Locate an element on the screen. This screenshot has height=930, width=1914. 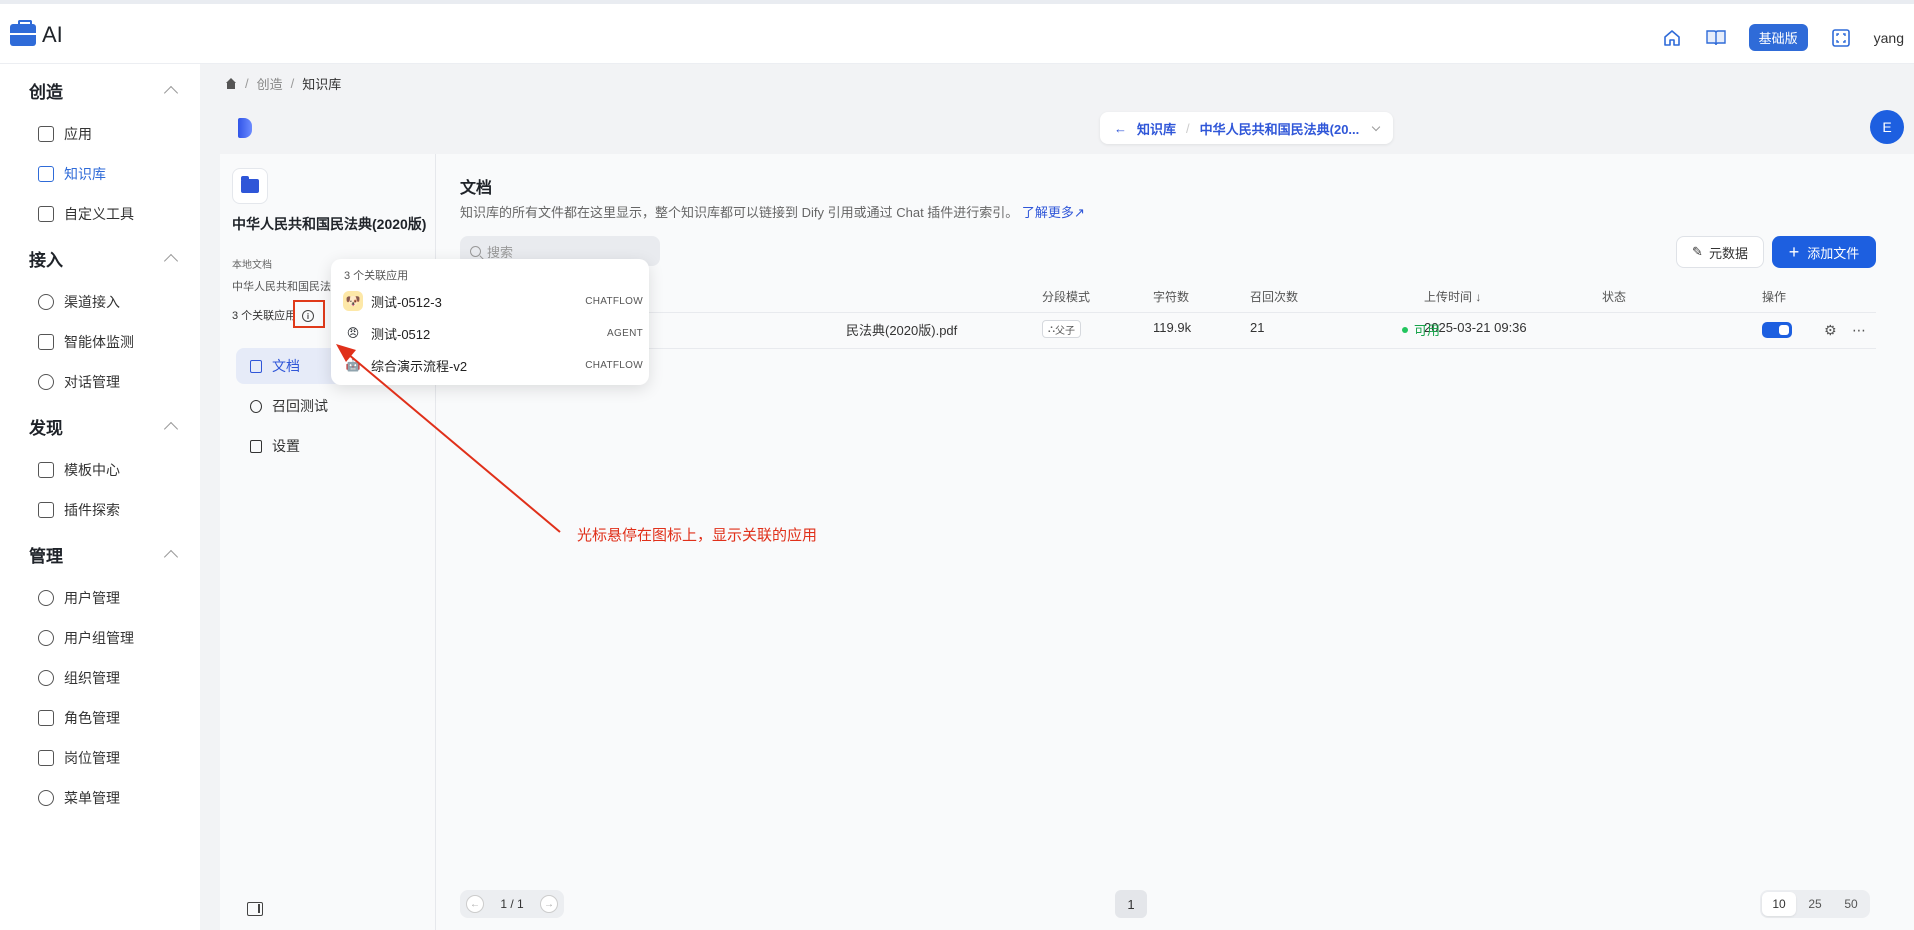
page-size-10: 10 is located at coordinates (1779, 904).